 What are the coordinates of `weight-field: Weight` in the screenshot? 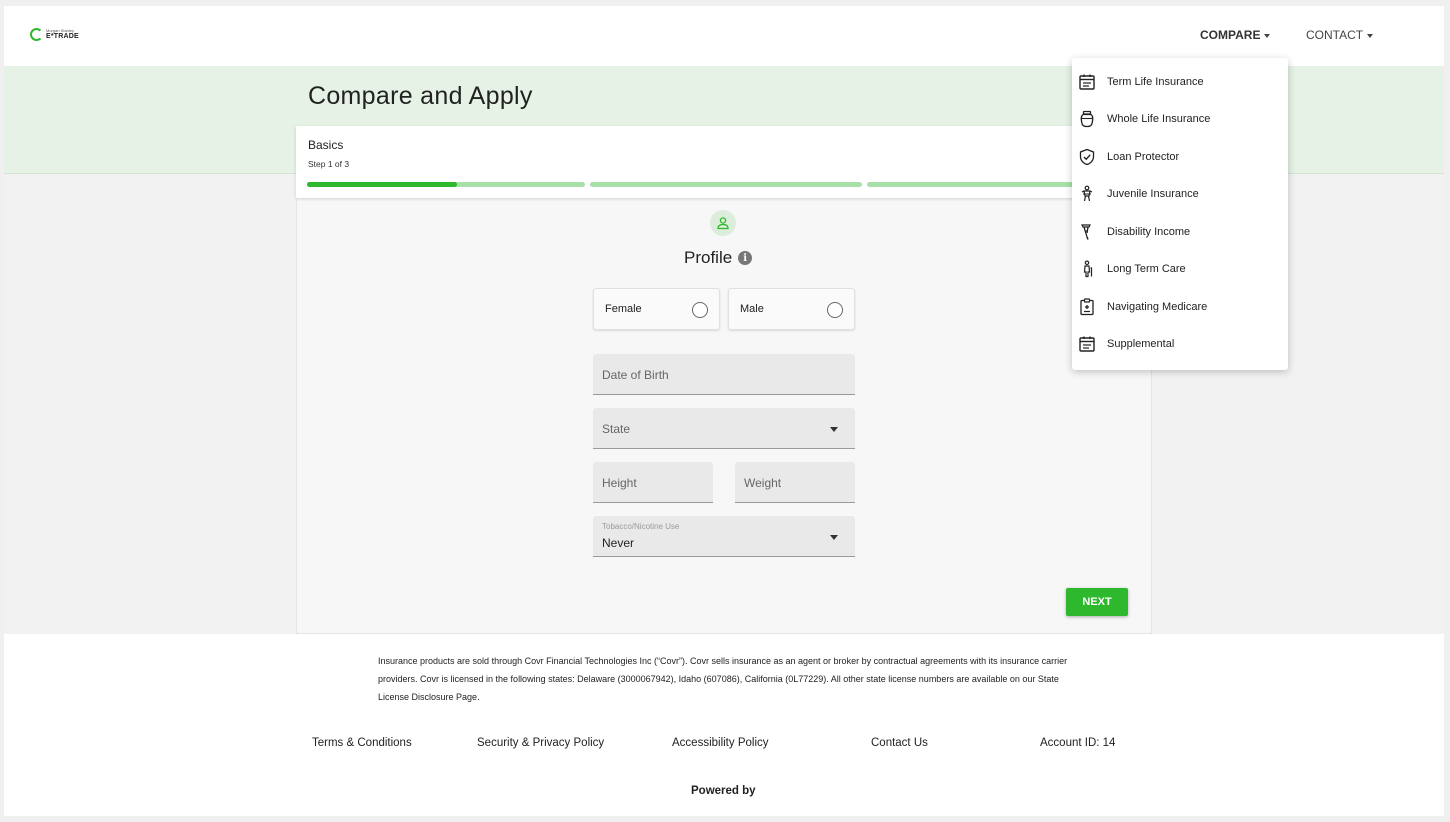 It's located at (795, 482).